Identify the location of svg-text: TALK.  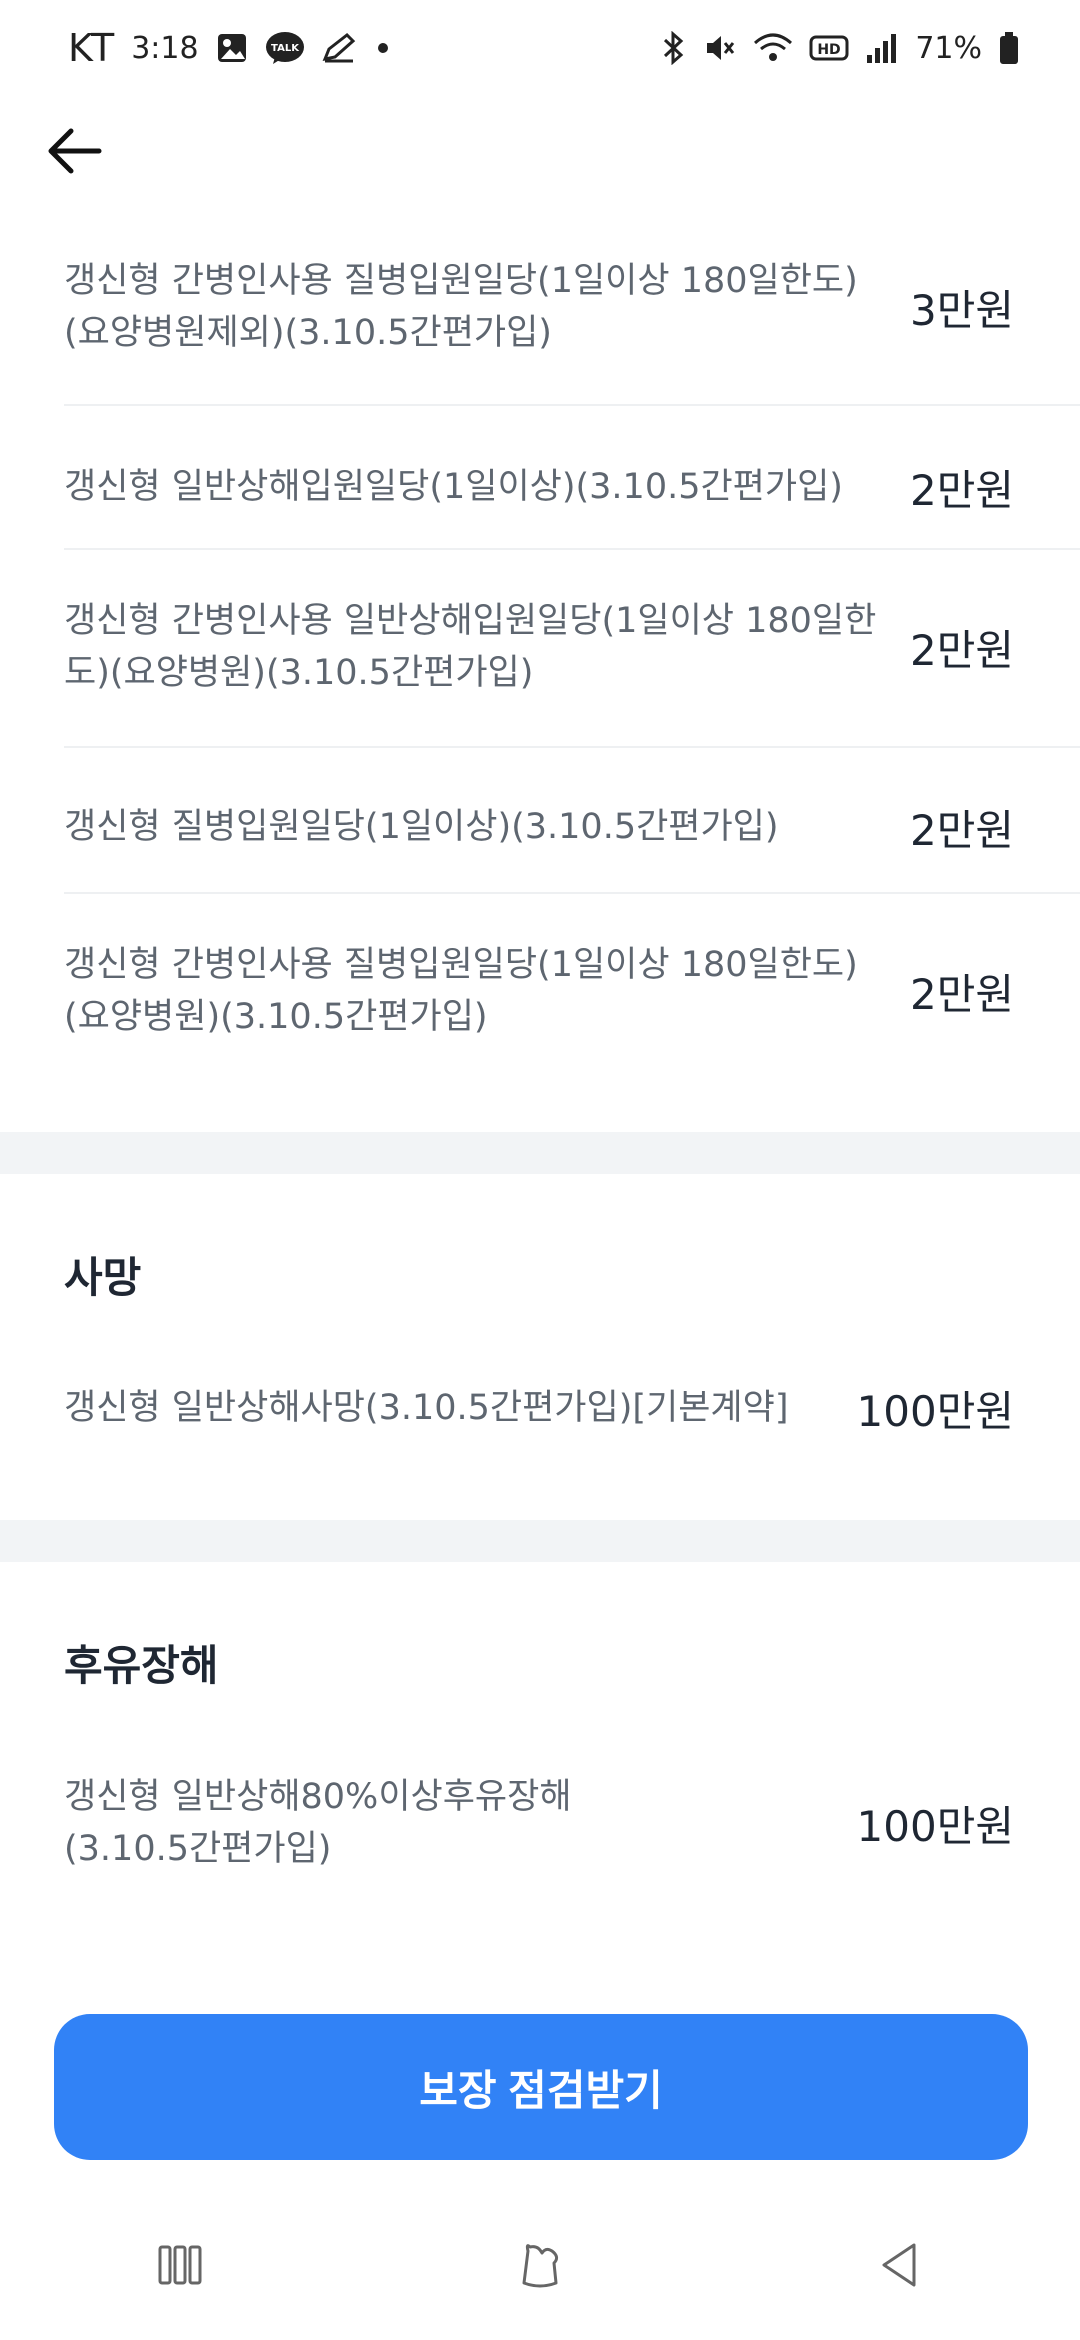
(285, 48).